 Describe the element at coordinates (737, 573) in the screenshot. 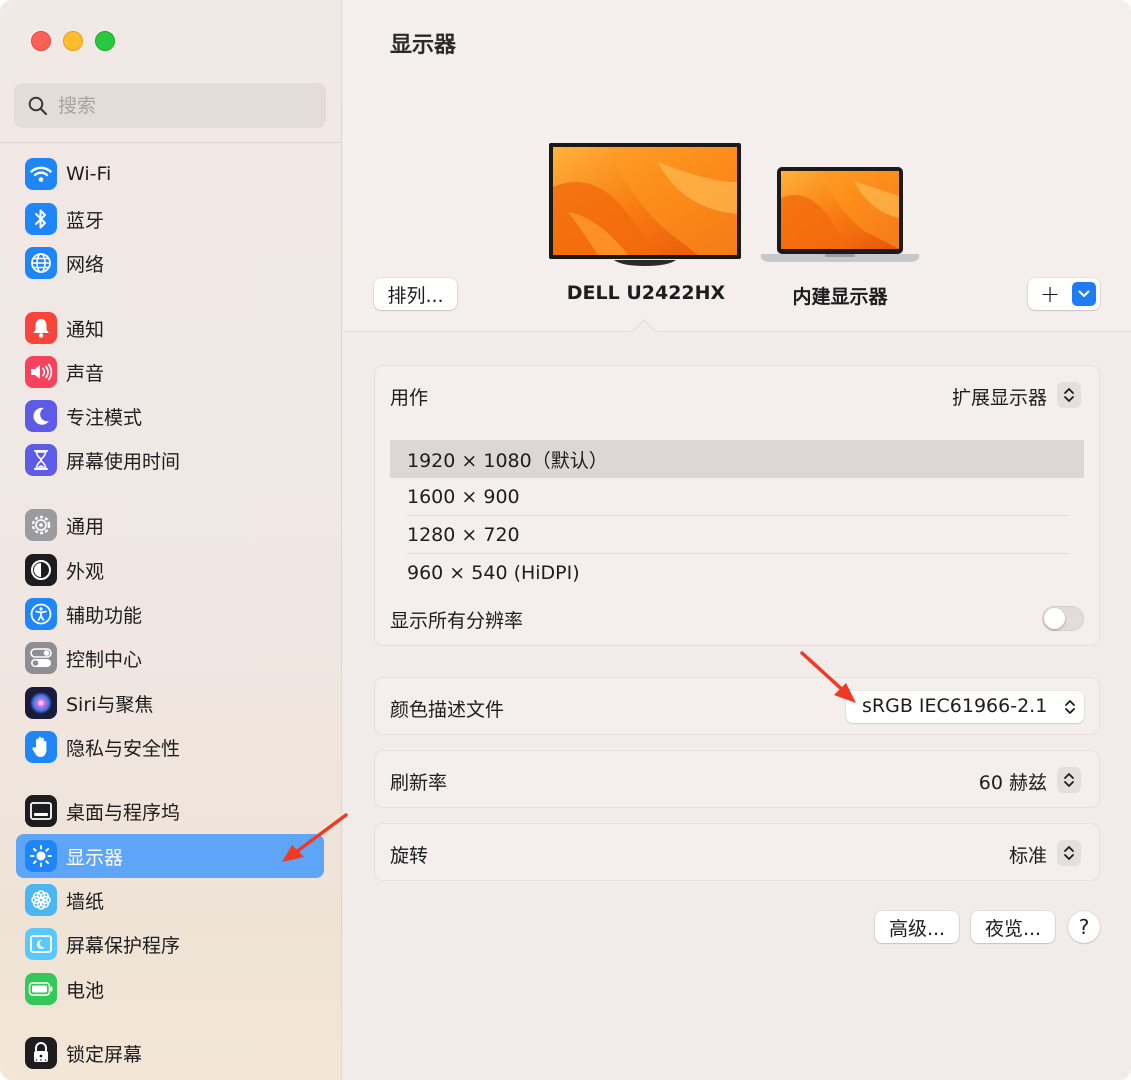

I see `resolution-option: 960 × 540 (HiDPI)` at that location.